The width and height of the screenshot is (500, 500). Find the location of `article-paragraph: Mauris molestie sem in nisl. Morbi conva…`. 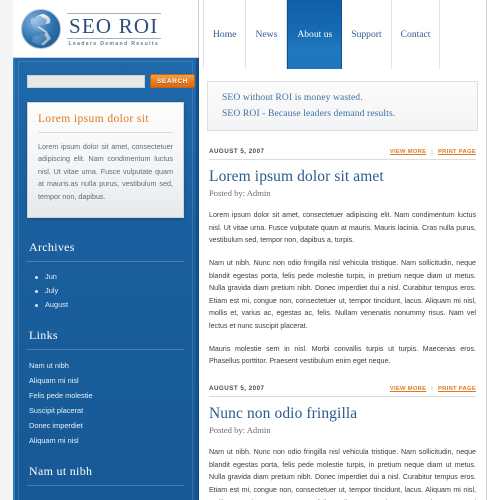

article-paragraph: Mauris molestie sem in nisl. Morbi conva… is located at coordinates (342, 355).